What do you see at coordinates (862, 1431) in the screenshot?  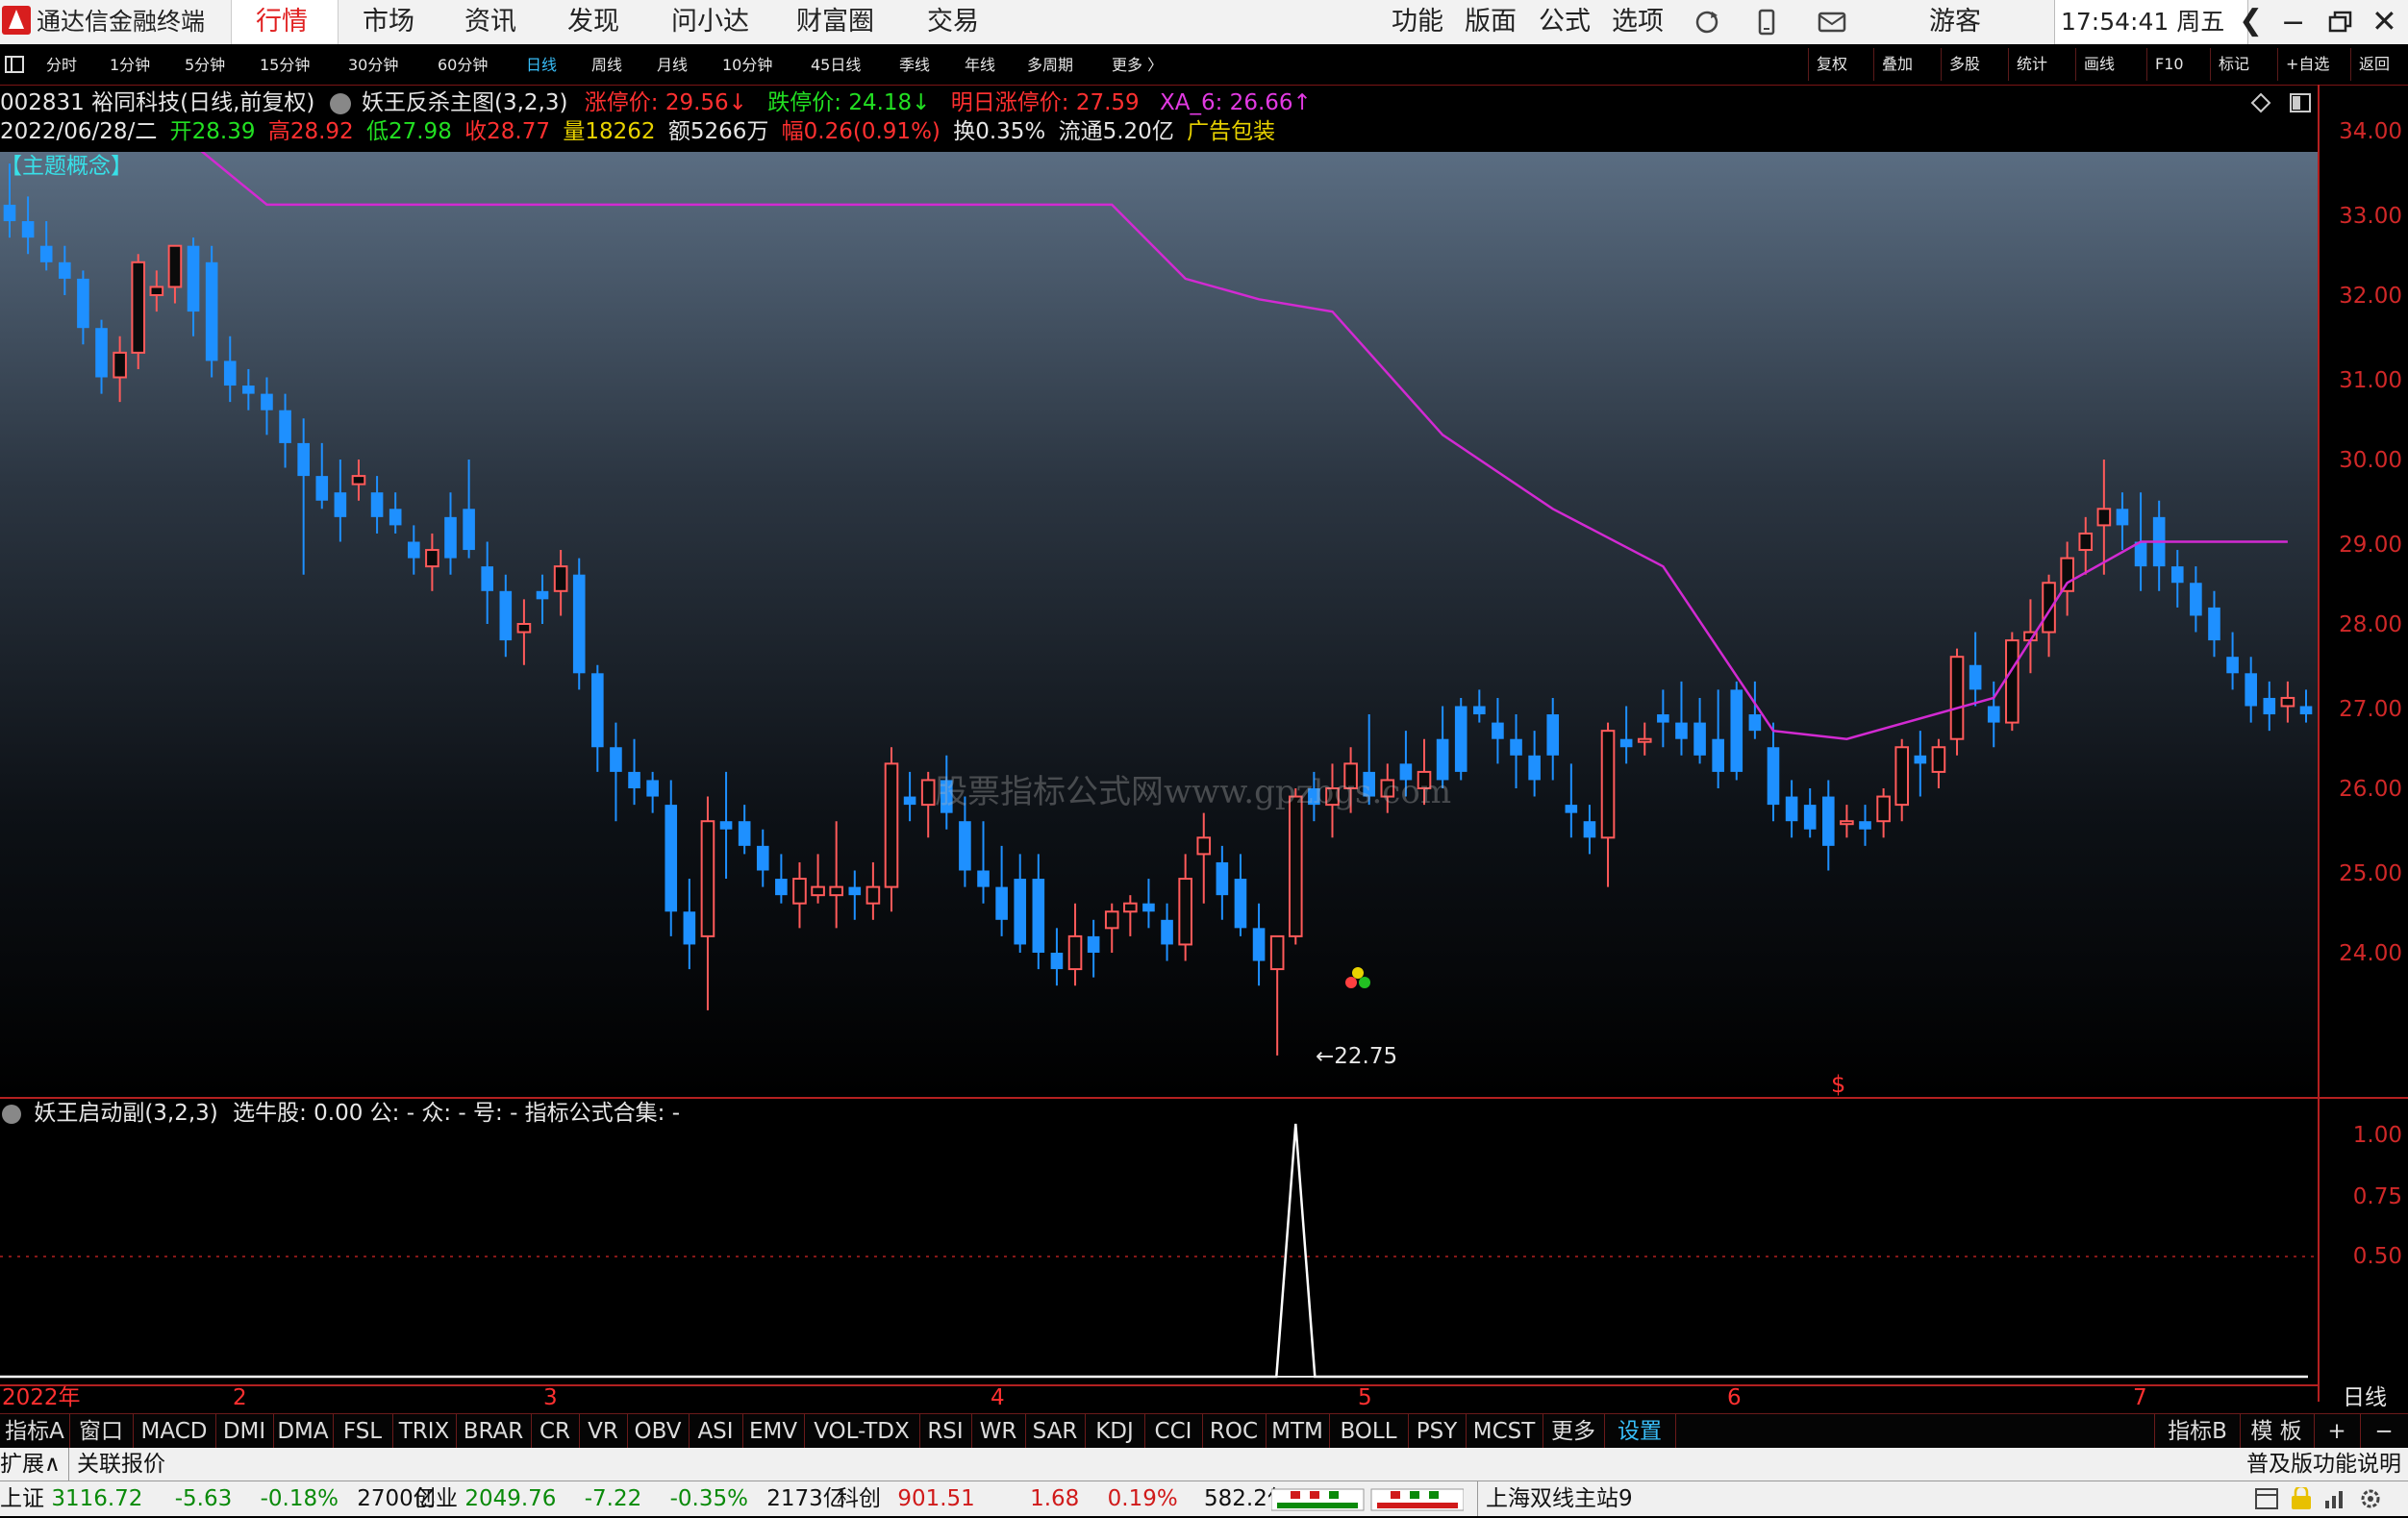 I see `tab-vol-tdx: VOL-TDX` at bounding box center [862, 1431].